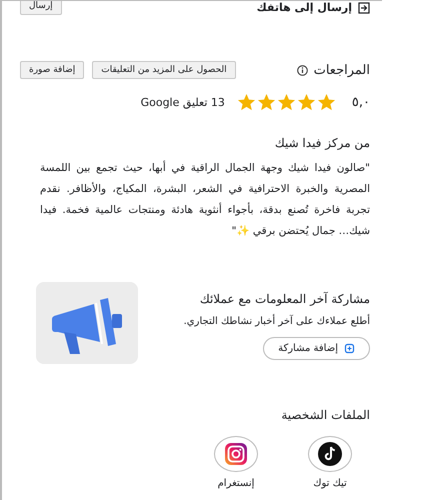 This screenshot has height=500, width=425. Describe the element at coordinates (164, 70) in the screenshot. I see `review-action-button: الحصول على المزيد من التعليقات` at that location.